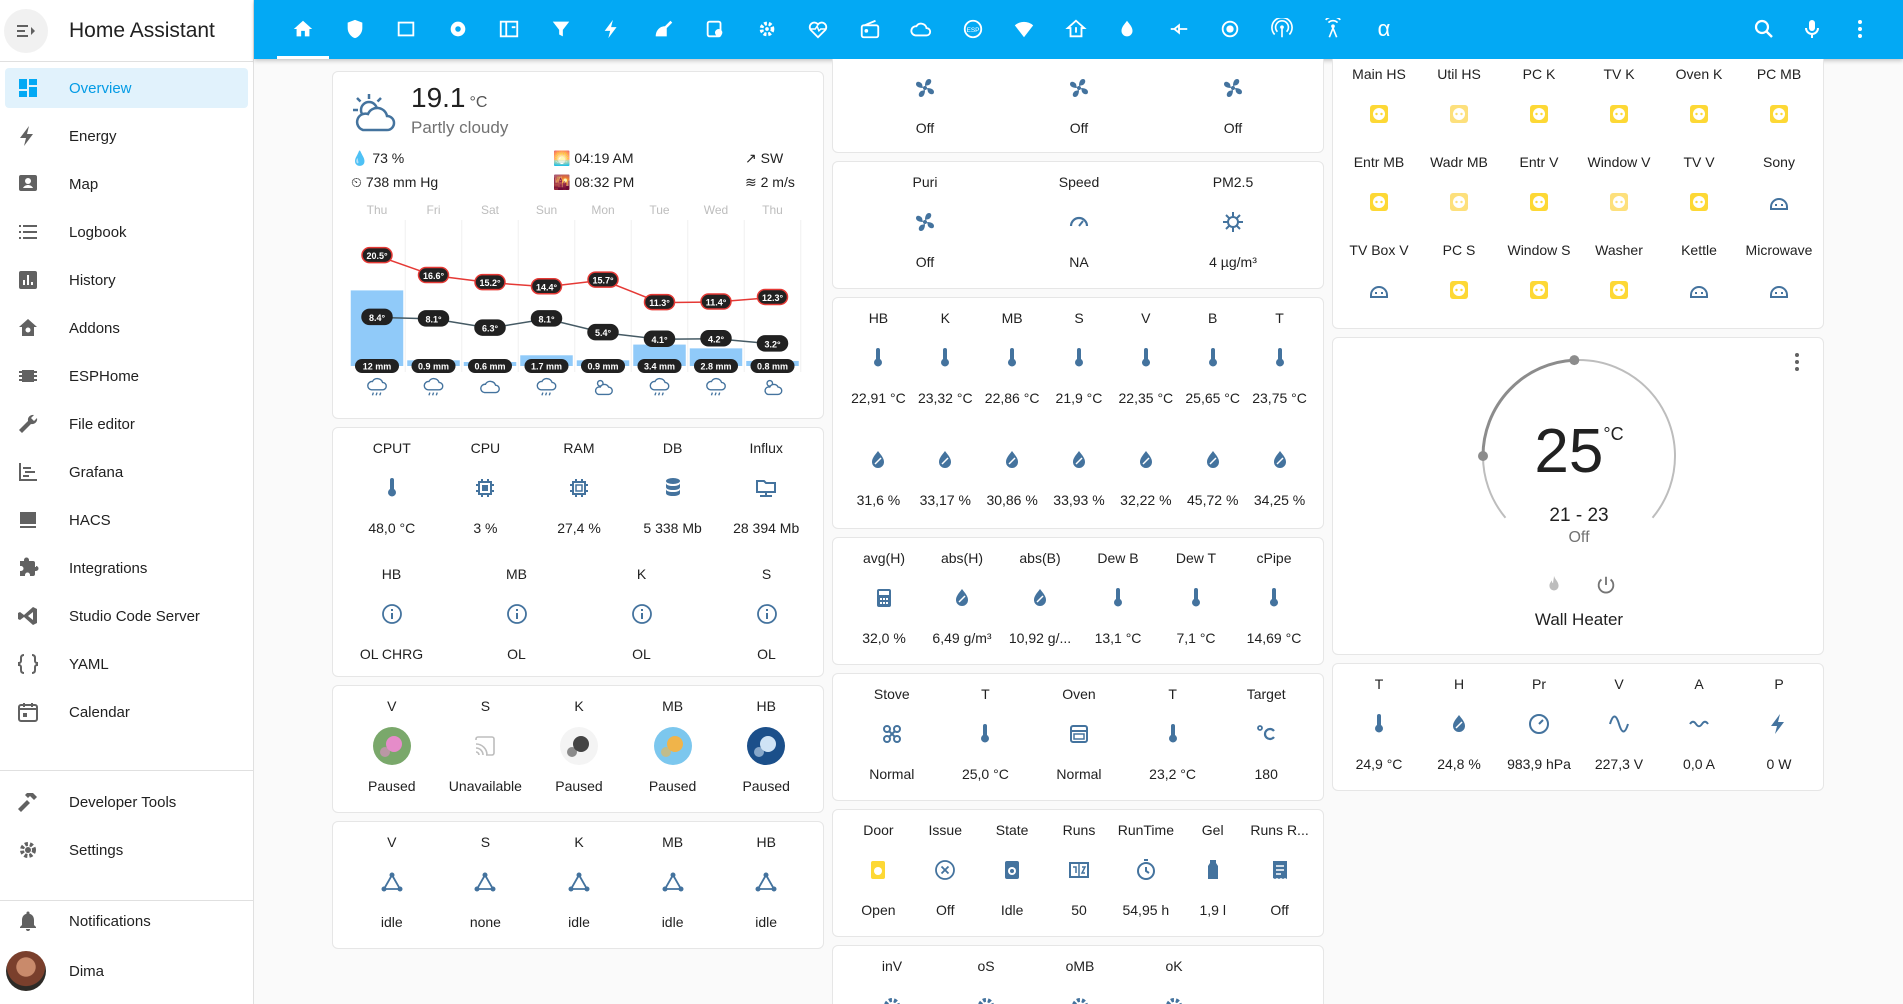  What do you see at coordinates (1012, 358) in the screenshot?
I see `entity-temp-2: MB 22,86 °C` at bounding box center [1012, 358].